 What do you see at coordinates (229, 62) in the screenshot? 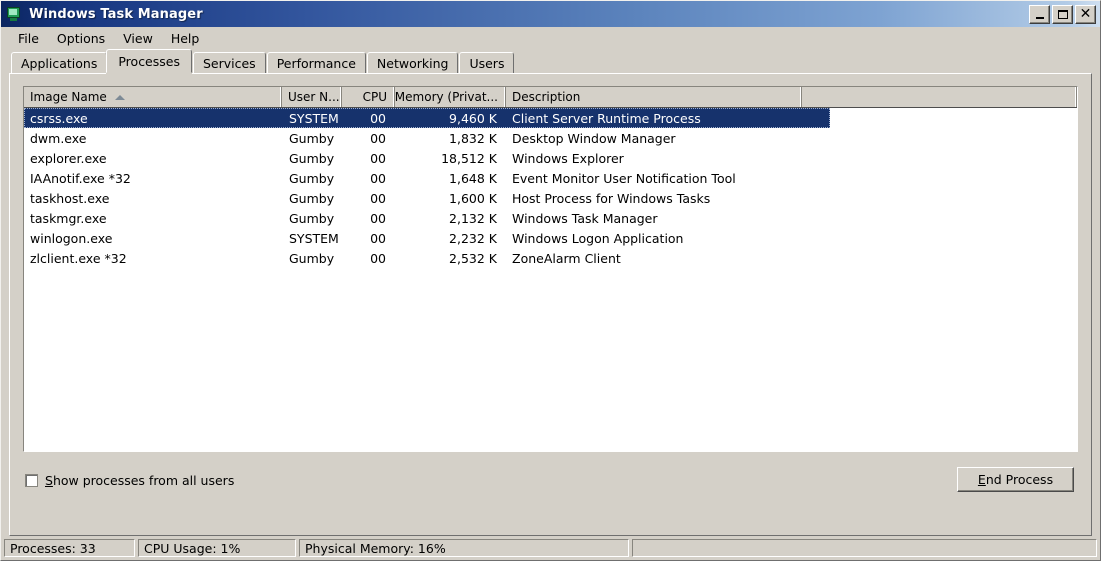
I see `tab-services: Services` at bounding box center [229, 62].